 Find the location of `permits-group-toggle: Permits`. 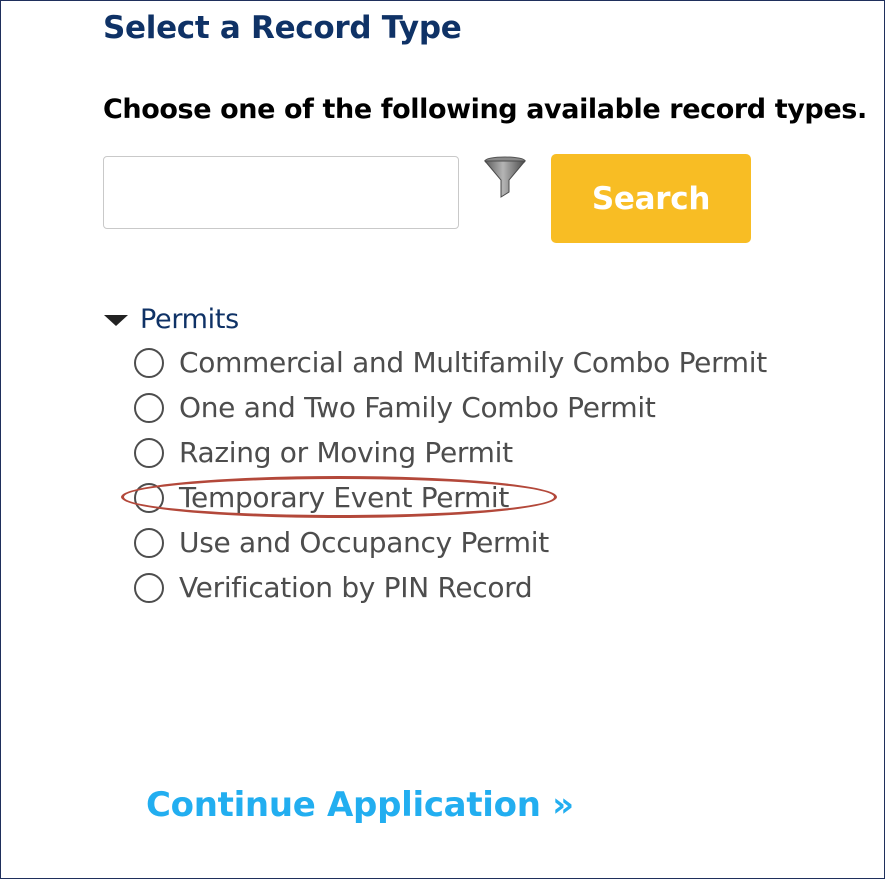

permits-group-toggle: Permits is located at coordinates (171, 319).